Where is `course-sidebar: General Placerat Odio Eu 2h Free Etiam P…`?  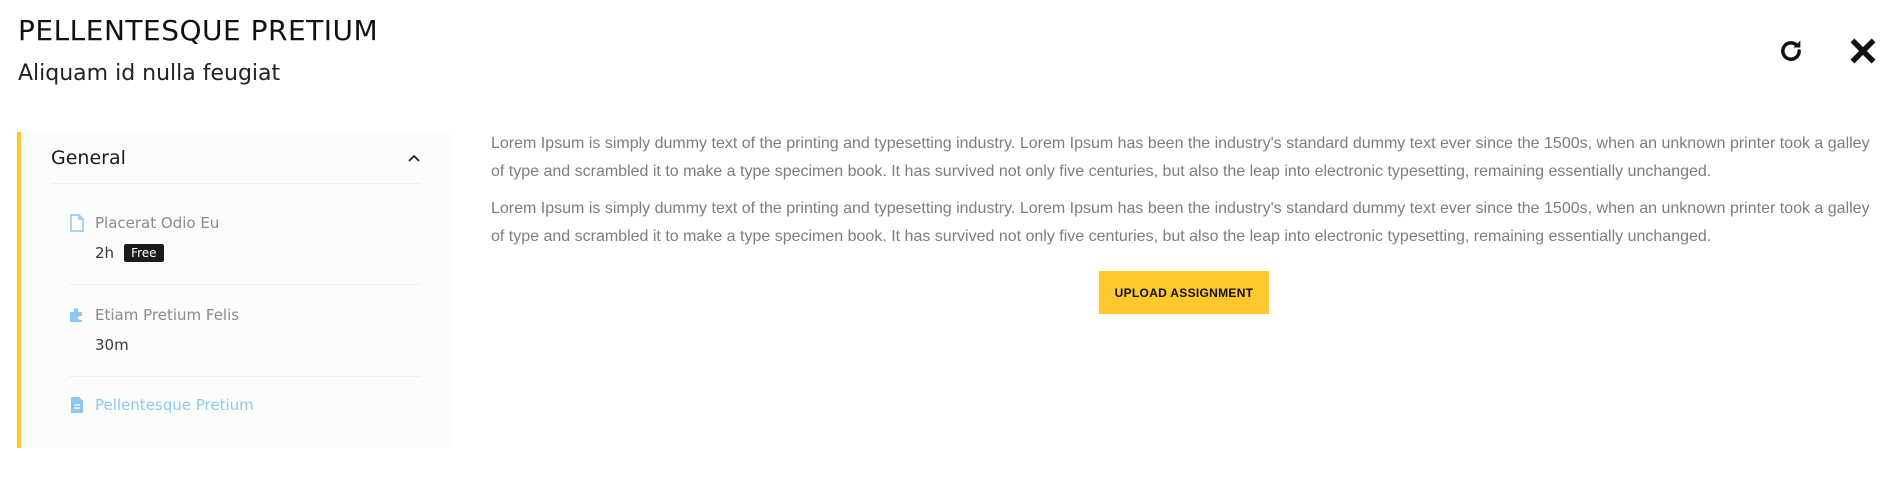
course-sidebar: General Placerat Odio Eu 2h Free Etiam P… is located at coordinates (234, 290).